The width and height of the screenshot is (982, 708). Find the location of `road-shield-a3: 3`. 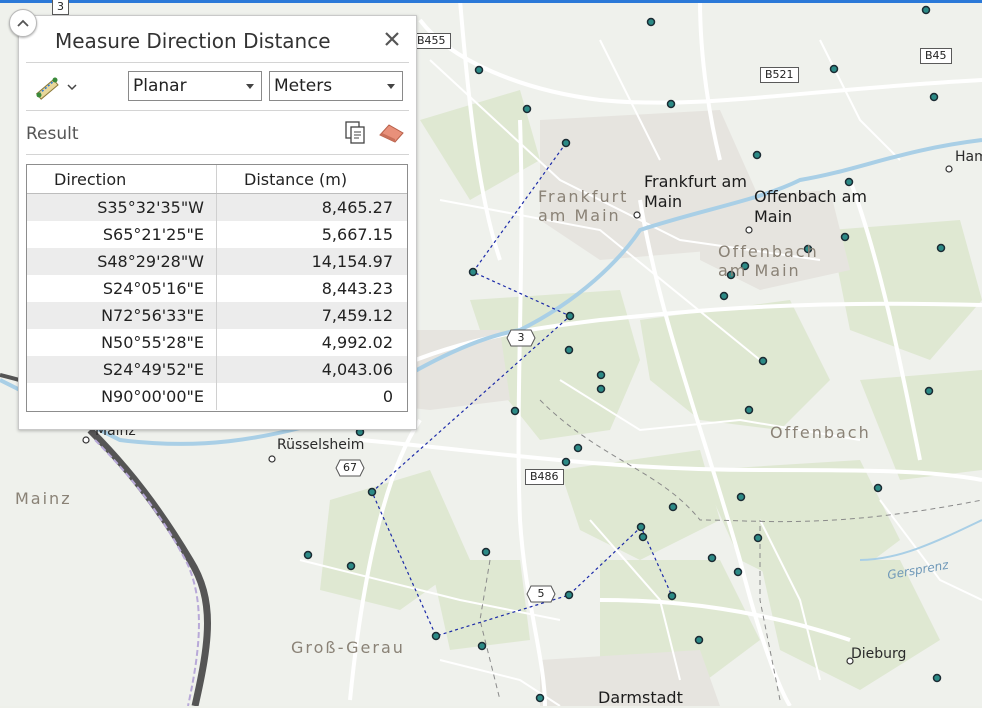

road-shield-a3: 3 is located at coordinates (521, 338).